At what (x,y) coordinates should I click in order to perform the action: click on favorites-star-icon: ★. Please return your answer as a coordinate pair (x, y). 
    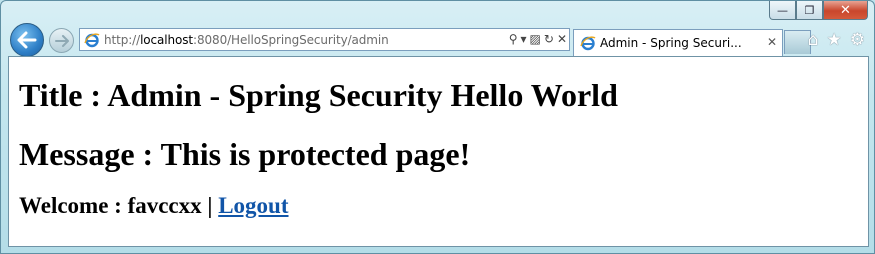
    Looking at the image, I should click on (834, 40).